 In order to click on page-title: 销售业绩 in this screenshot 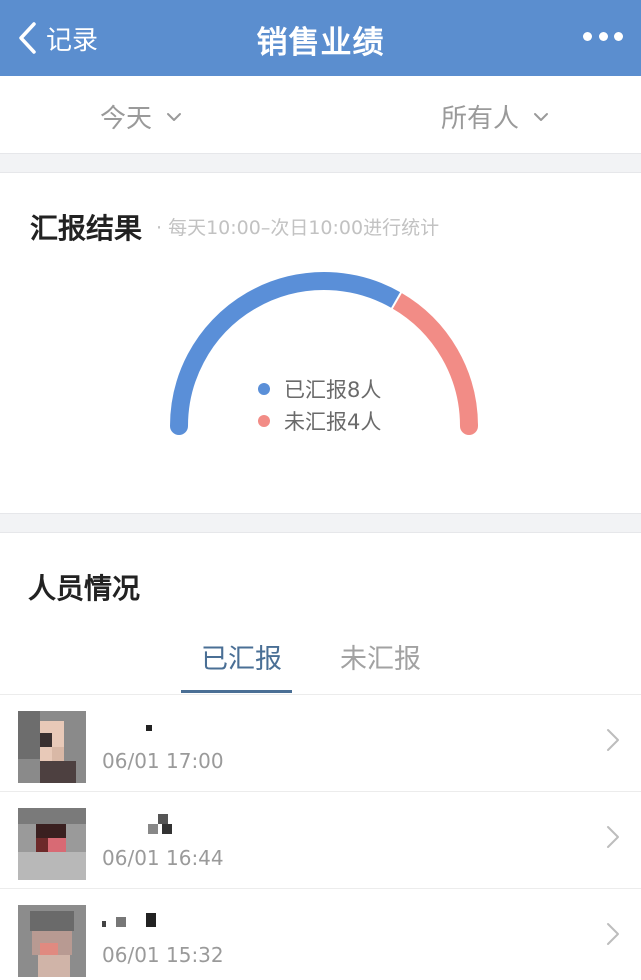, I will do `click(320, 43)`.